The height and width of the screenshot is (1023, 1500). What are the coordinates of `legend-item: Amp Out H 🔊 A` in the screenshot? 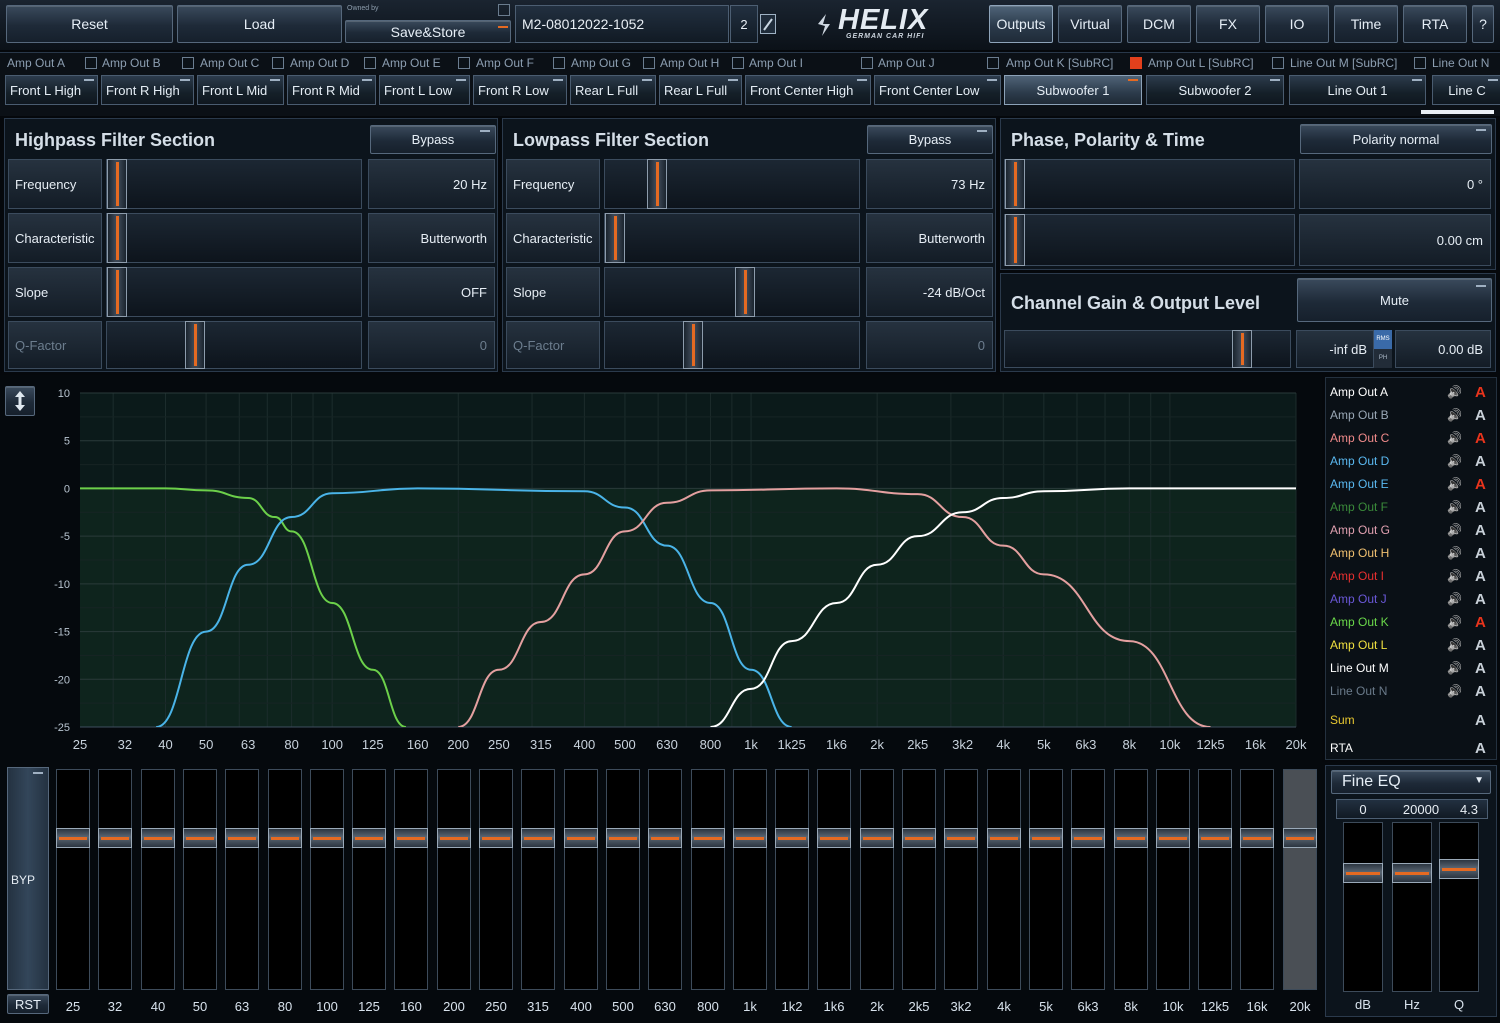 It's located at (1410, 553).